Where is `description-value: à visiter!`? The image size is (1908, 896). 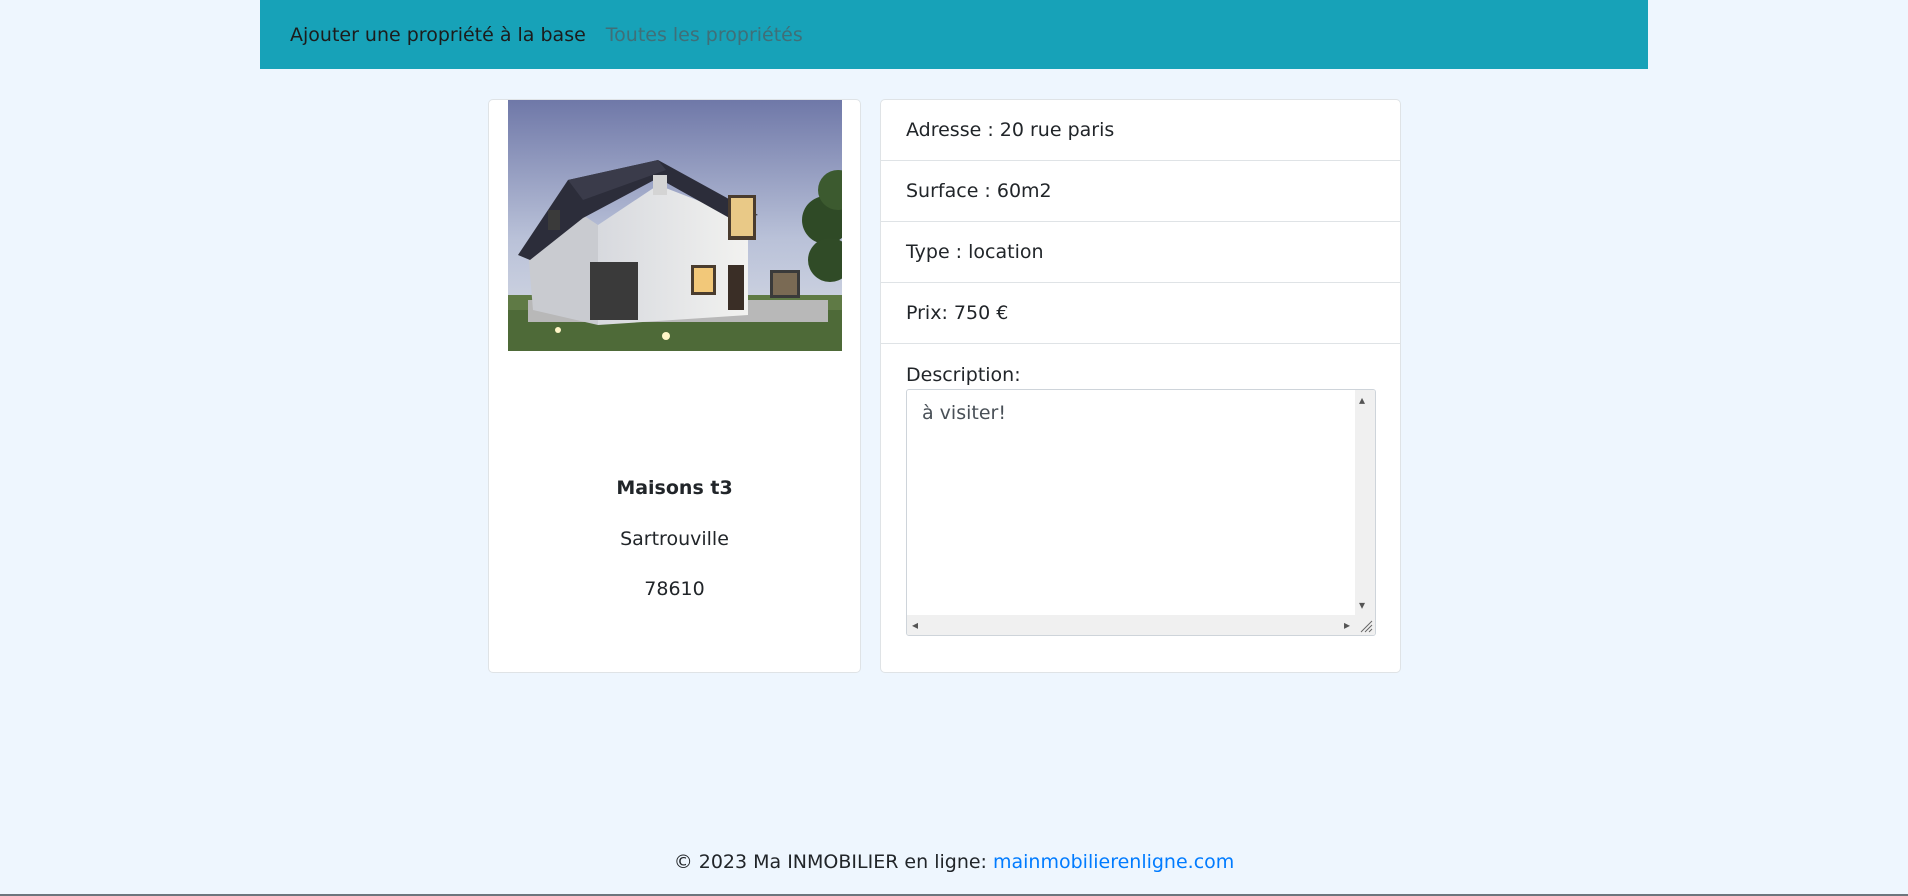 description-value: à visiter! is located at coordinates (964, 413).